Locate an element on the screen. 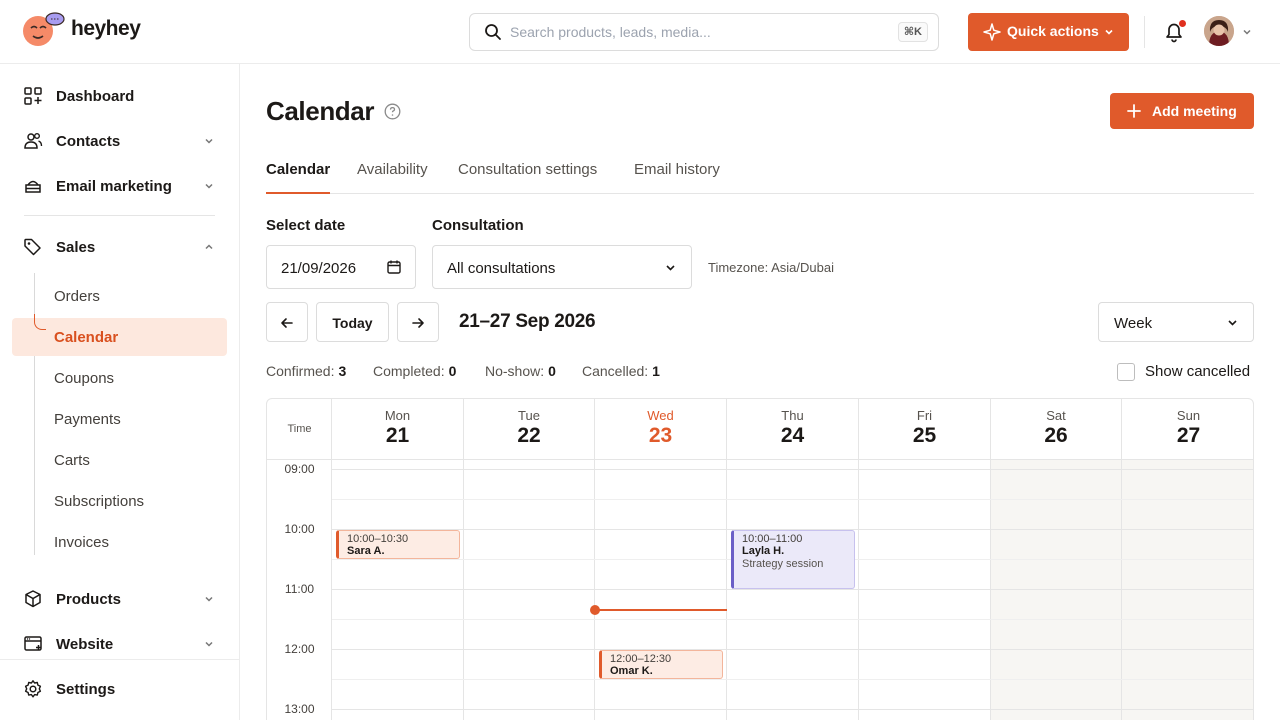  sidebar-sub-label: Invoices is located at coordinates (82, 542).